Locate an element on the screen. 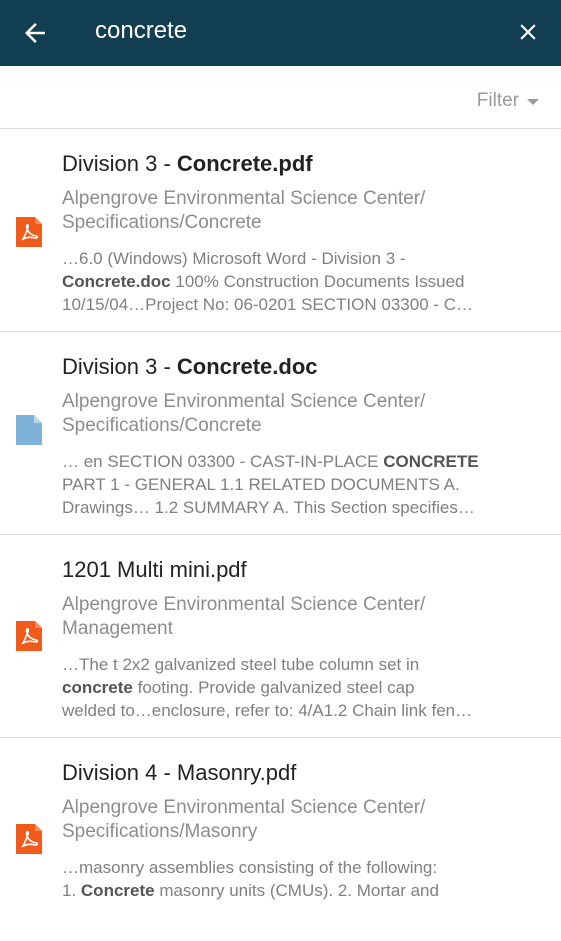 This screenshot has width=561, height=941. result-title: Division 3 - Concrete.pdf is located at coordinates (187, 164).